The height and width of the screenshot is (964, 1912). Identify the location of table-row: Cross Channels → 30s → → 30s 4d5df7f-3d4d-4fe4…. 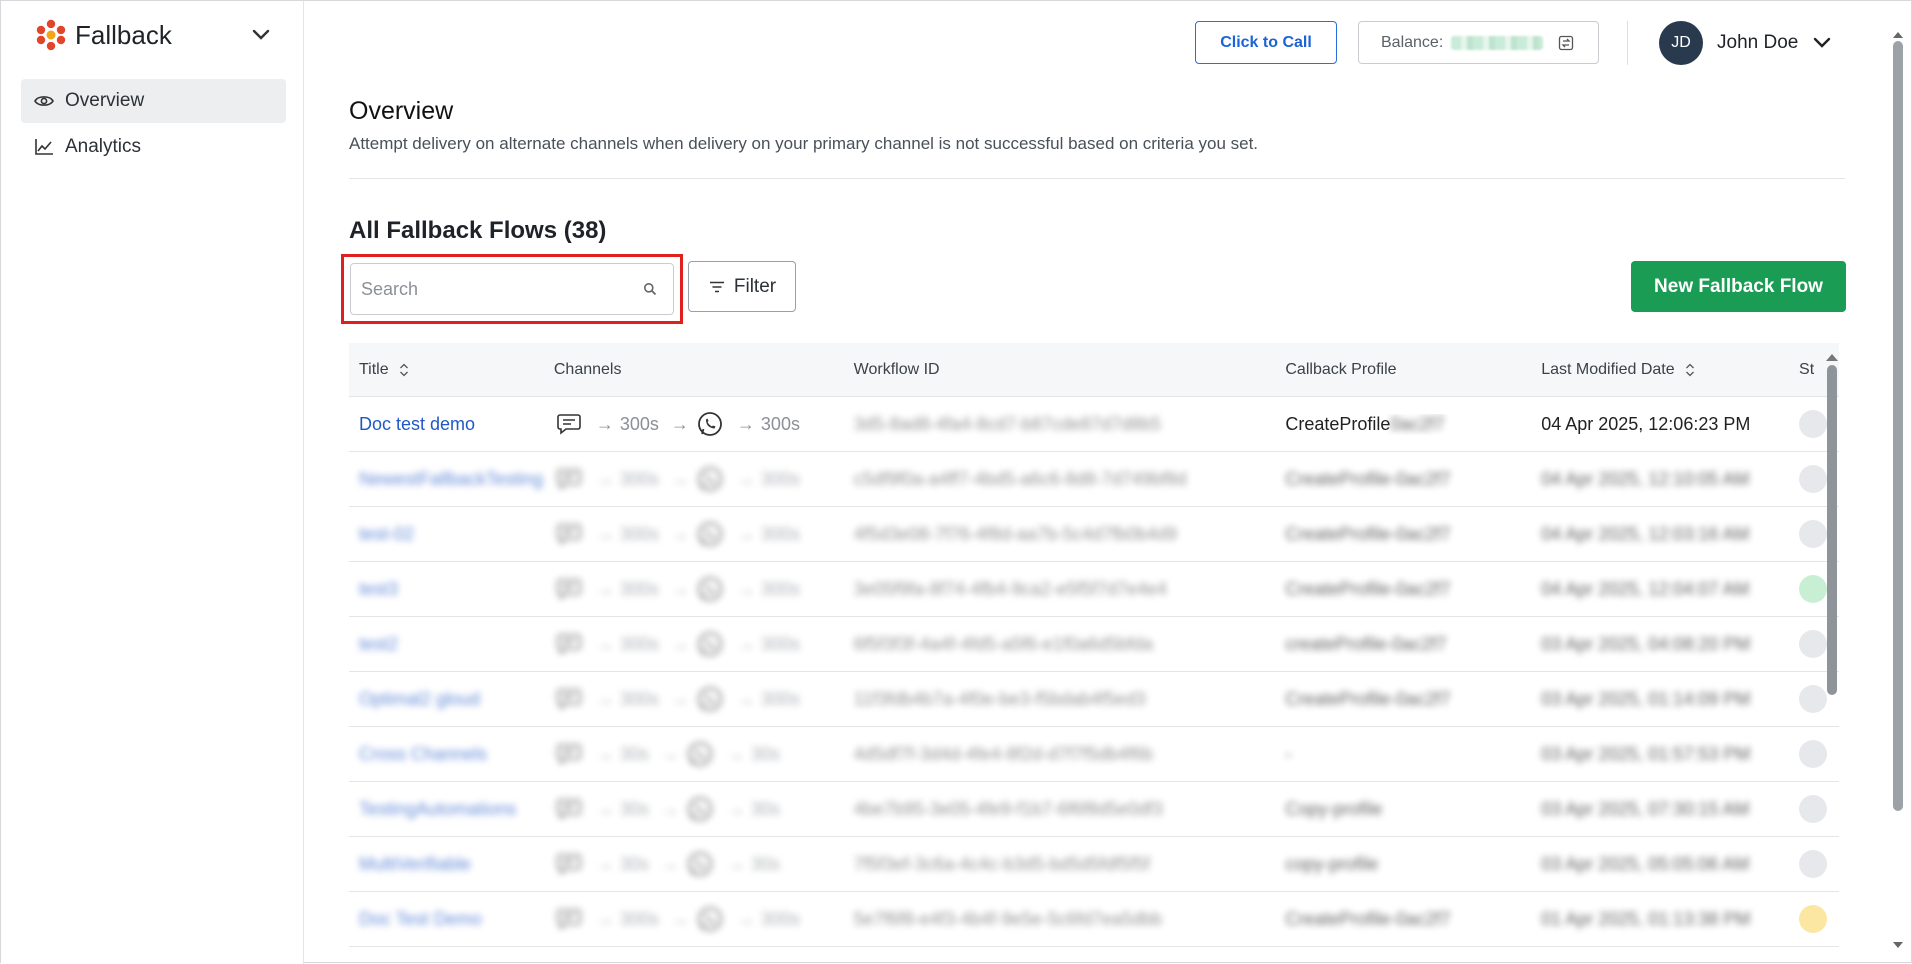
(1094, 754).